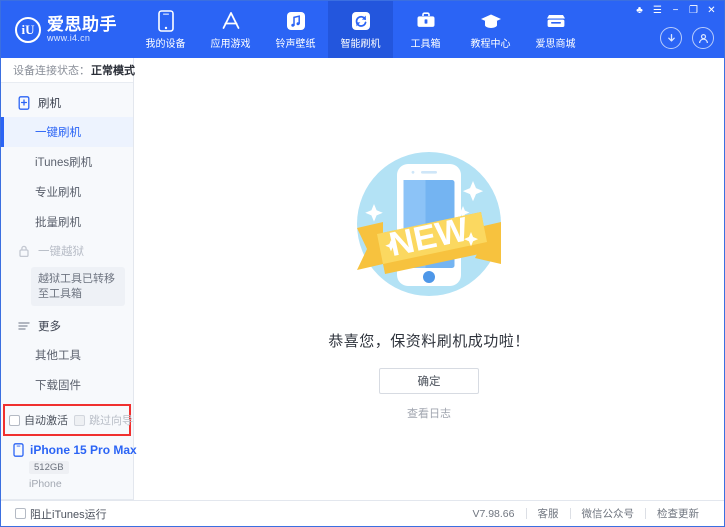 The height and width of the screenshot is (527, 725). Describe the element at coordinates (426, 21) in the screenshot. I see `toolbox-icon` at that location.